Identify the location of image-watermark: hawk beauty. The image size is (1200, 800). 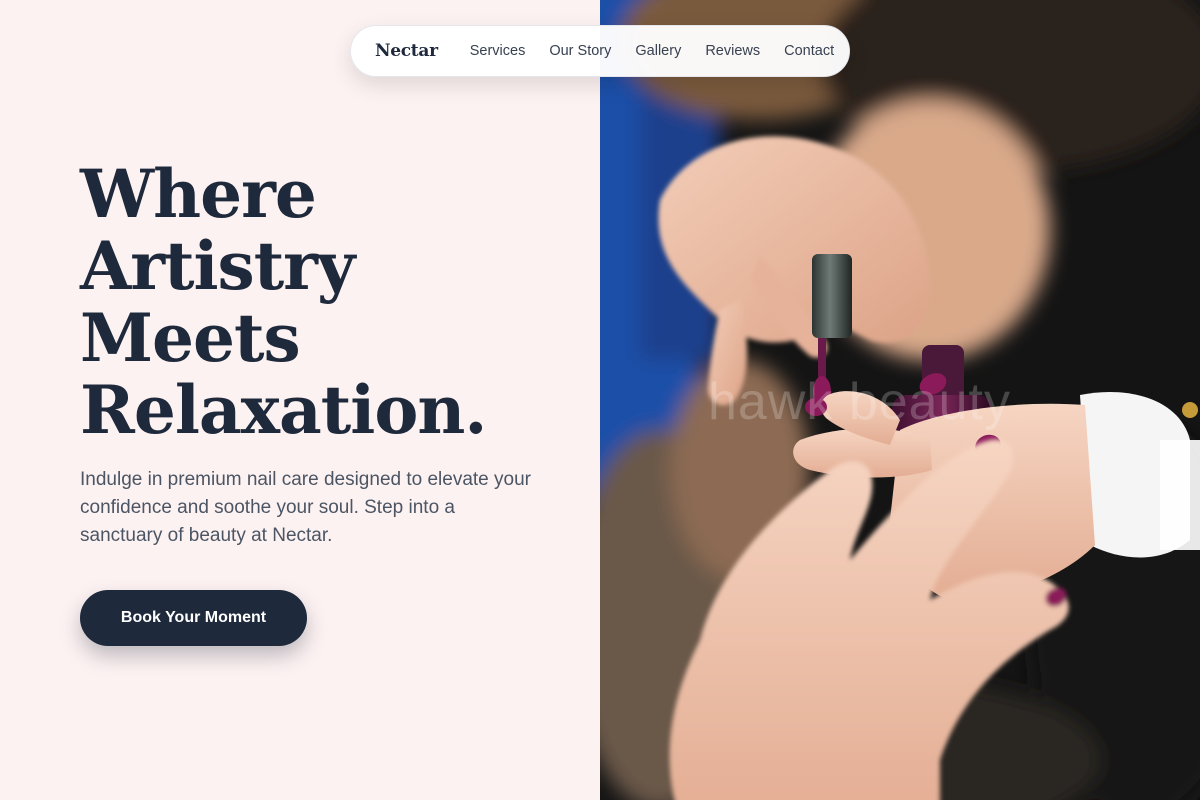
(859, 402).